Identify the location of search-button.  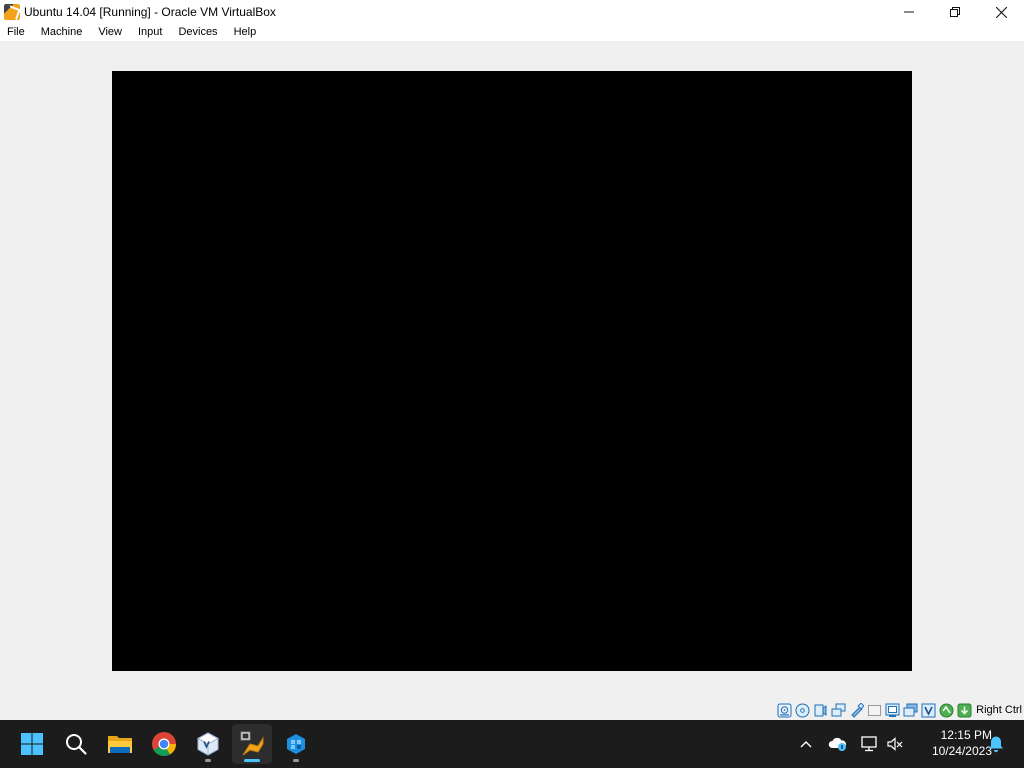
(76, 744).